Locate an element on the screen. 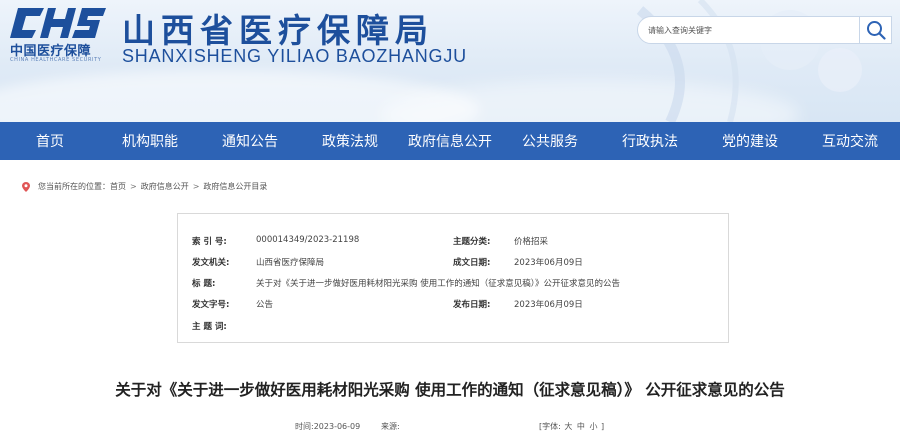 The image size is (900, 434). title-label: 标 题: is located at coordinates (204, 284).